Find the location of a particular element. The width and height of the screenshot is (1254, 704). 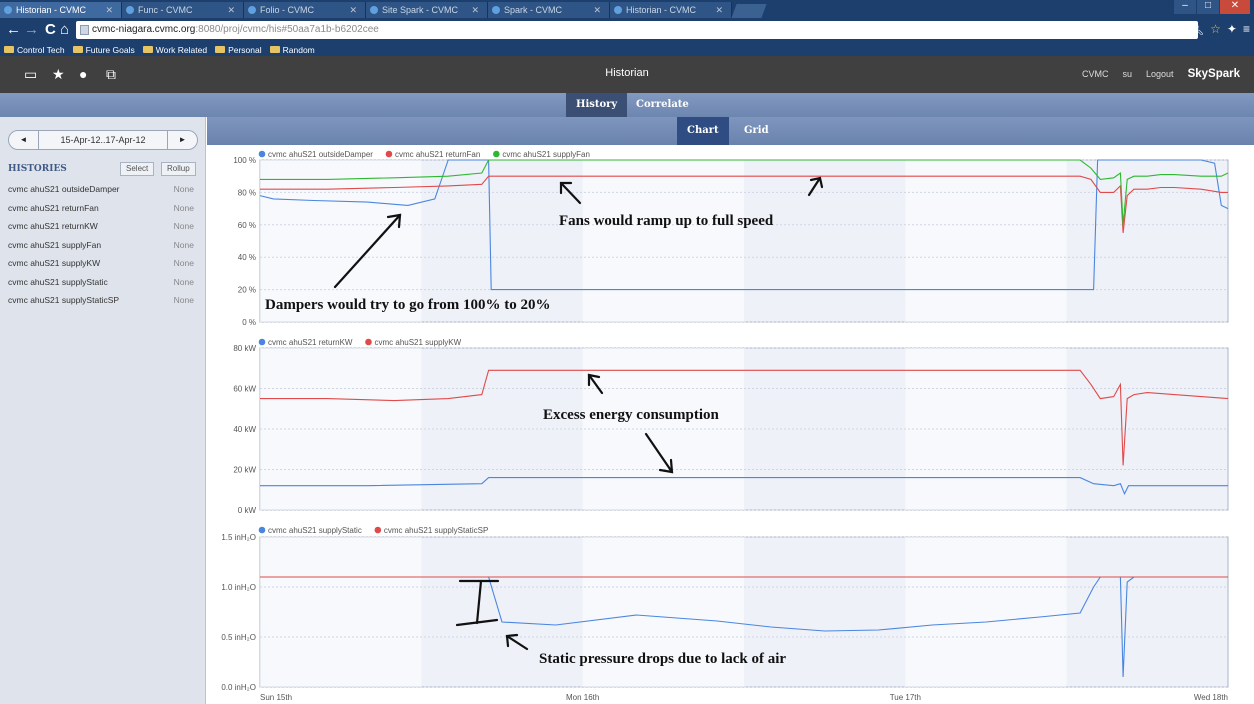

project-name: CVMC is located at coordinates (1095, 74).